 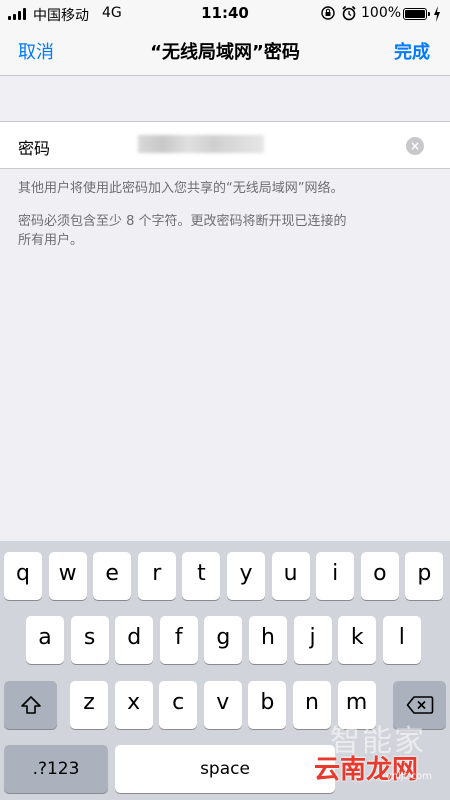 I want to click on key-r: r, so click(x=156, y=576).